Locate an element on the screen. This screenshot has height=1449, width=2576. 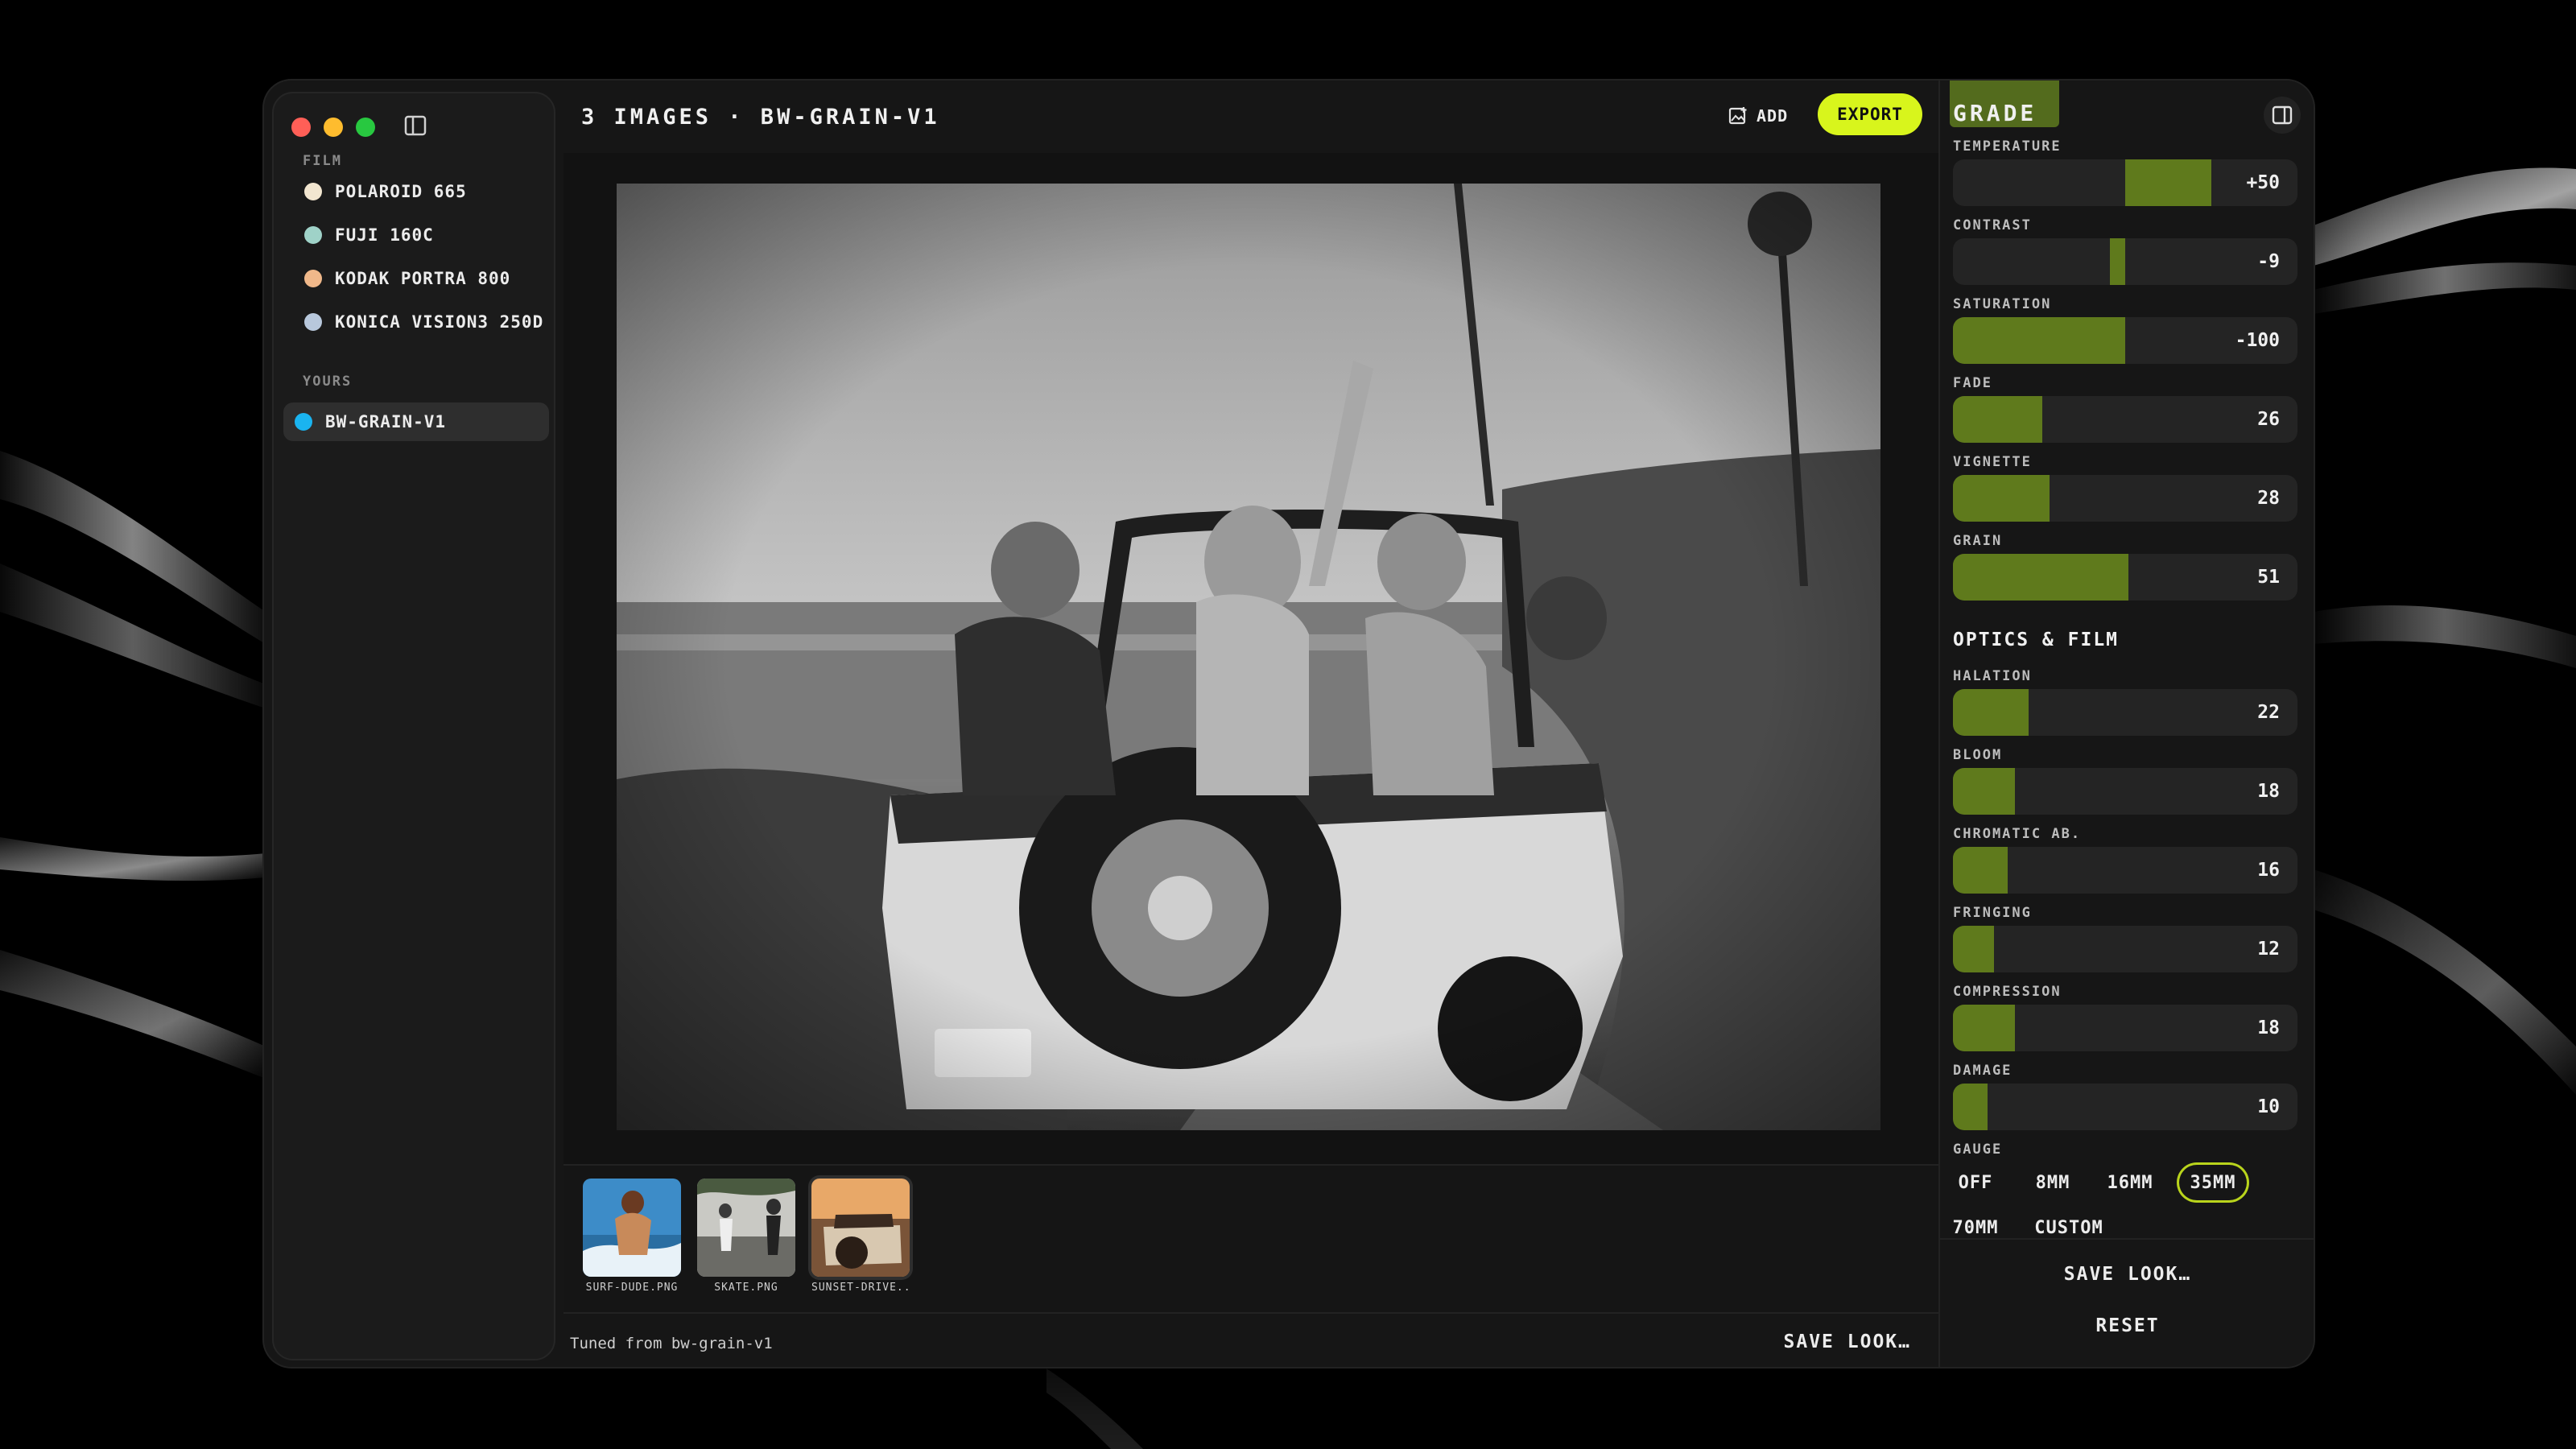
film-item-polaroid-665: POLAROID 665 is located at coordinates (423, 191).